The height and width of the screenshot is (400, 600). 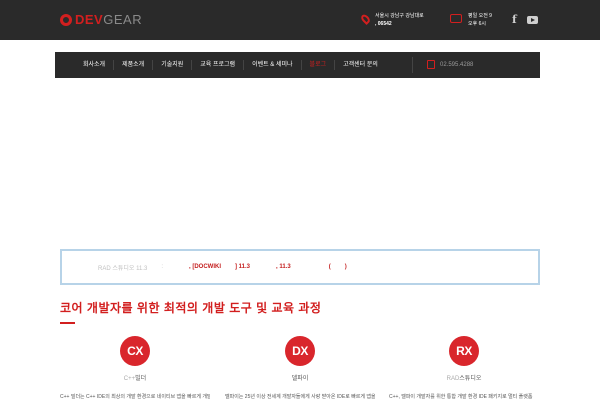 What do you see at coordinates (456, 18) in the screenshot?
I see `calendar-icon` at bounding box center [456, 18].